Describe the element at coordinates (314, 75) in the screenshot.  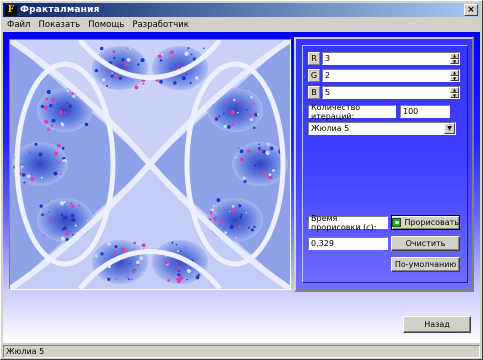
I see `color-label-g: G` at that location.